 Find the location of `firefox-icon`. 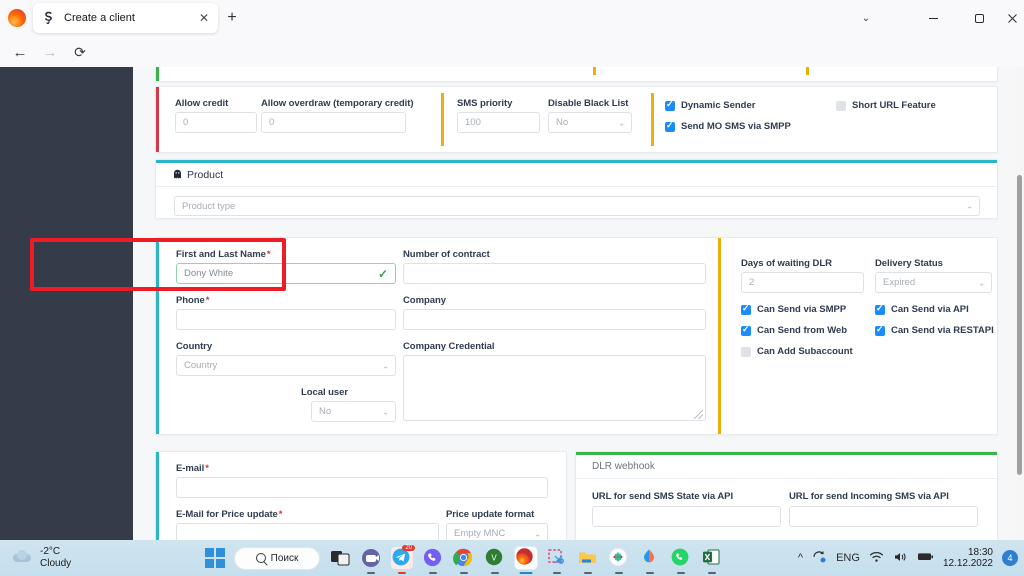

firefox-icon is located at coordinates (526, 560).